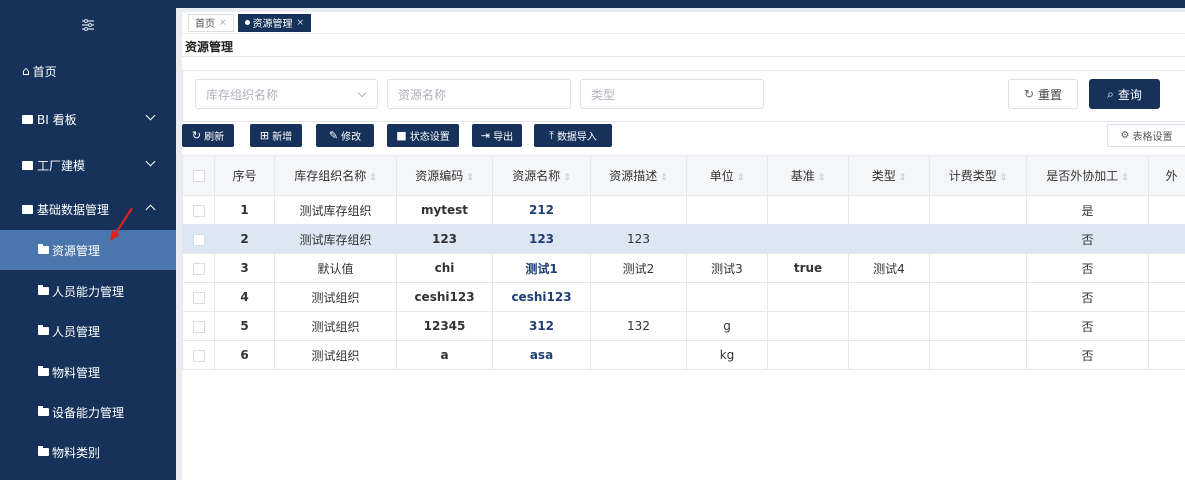  What do you see at coordinates (429, 137) in the screenshot?
I see `status-button-label: 状态设置` at bounding box center [429, 137].